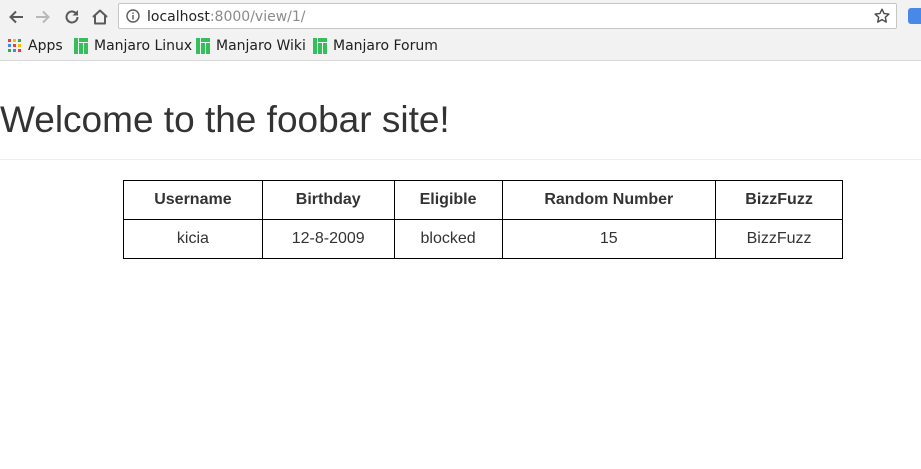 This screenshot has width=921, height=469. I want to click on column-header-birthday: Birthday, so click(328, 200).